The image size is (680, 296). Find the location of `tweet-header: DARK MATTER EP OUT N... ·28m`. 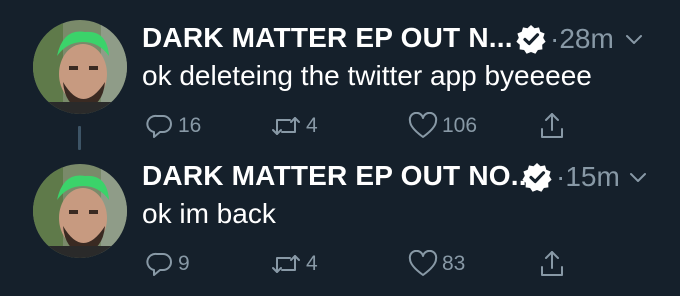

tweet-header: DARK MATTER EP OUT N... ·28m is located at coordinates (402, 40).